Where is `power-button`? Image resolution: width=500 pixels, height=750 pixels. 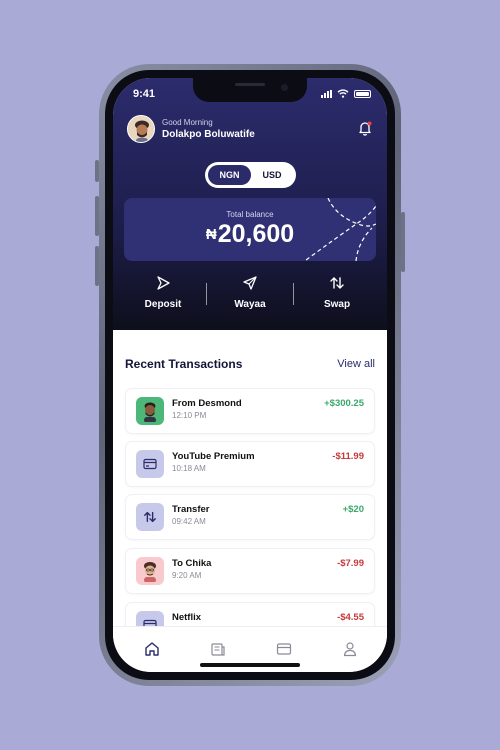
power-button is located at coordinates (403, 242).